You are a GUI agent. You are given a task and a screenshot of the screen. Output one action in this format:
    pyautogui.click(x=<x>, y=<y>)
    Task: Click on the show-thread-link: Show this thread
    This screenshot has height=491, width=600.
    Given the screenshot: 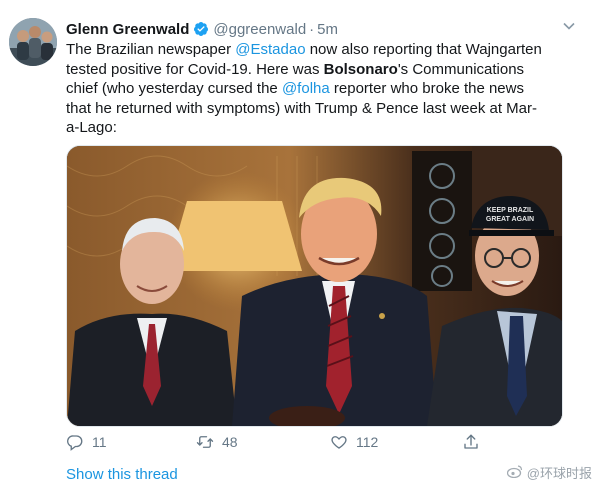 What is the action you would take?
    pyautogui.click(x=122, y=474)
    